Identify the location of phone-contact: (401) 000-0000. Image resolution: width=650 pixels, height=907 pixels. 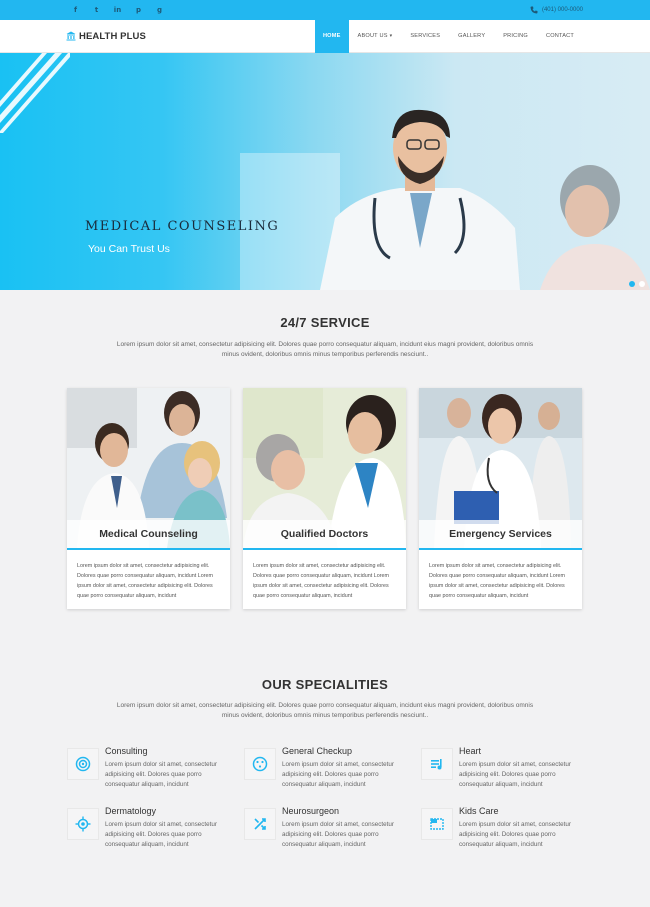
(556, 10).